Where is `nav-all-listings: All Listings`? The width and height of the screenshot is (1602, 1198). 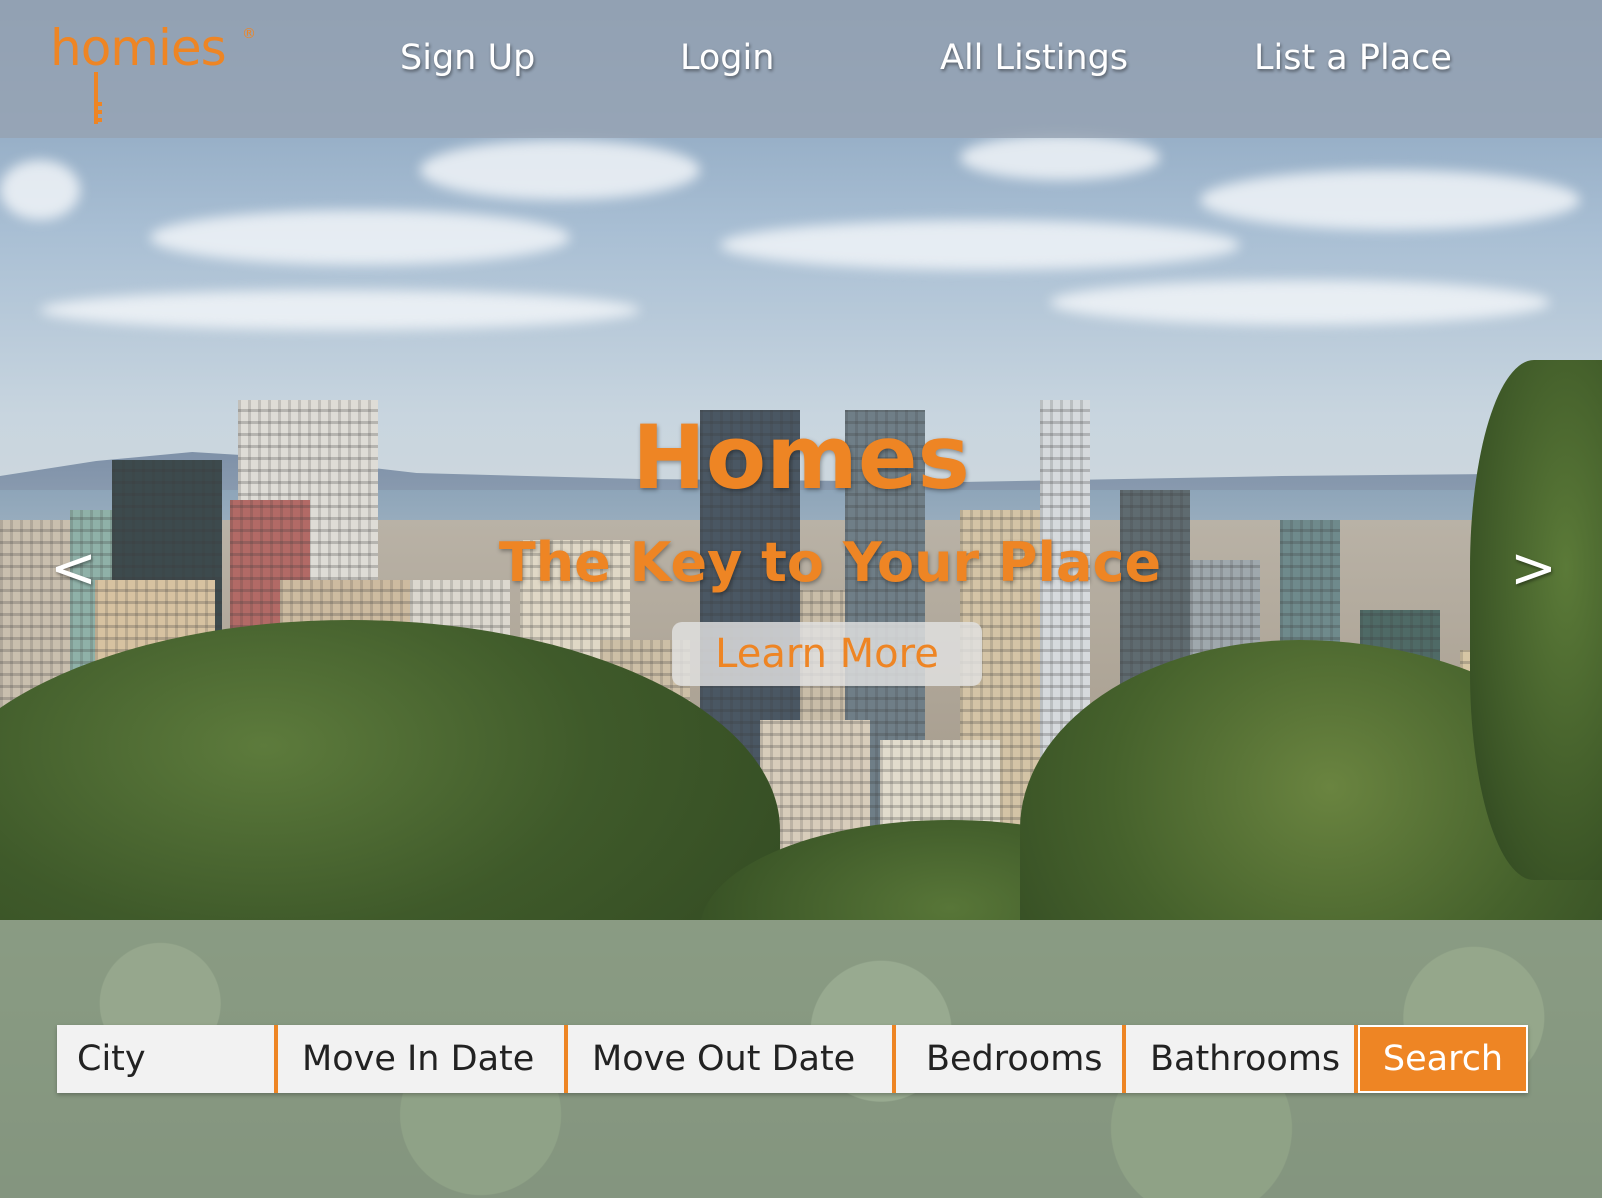
nav-all-listings: All Listings is located at coordinates (1034, 58).